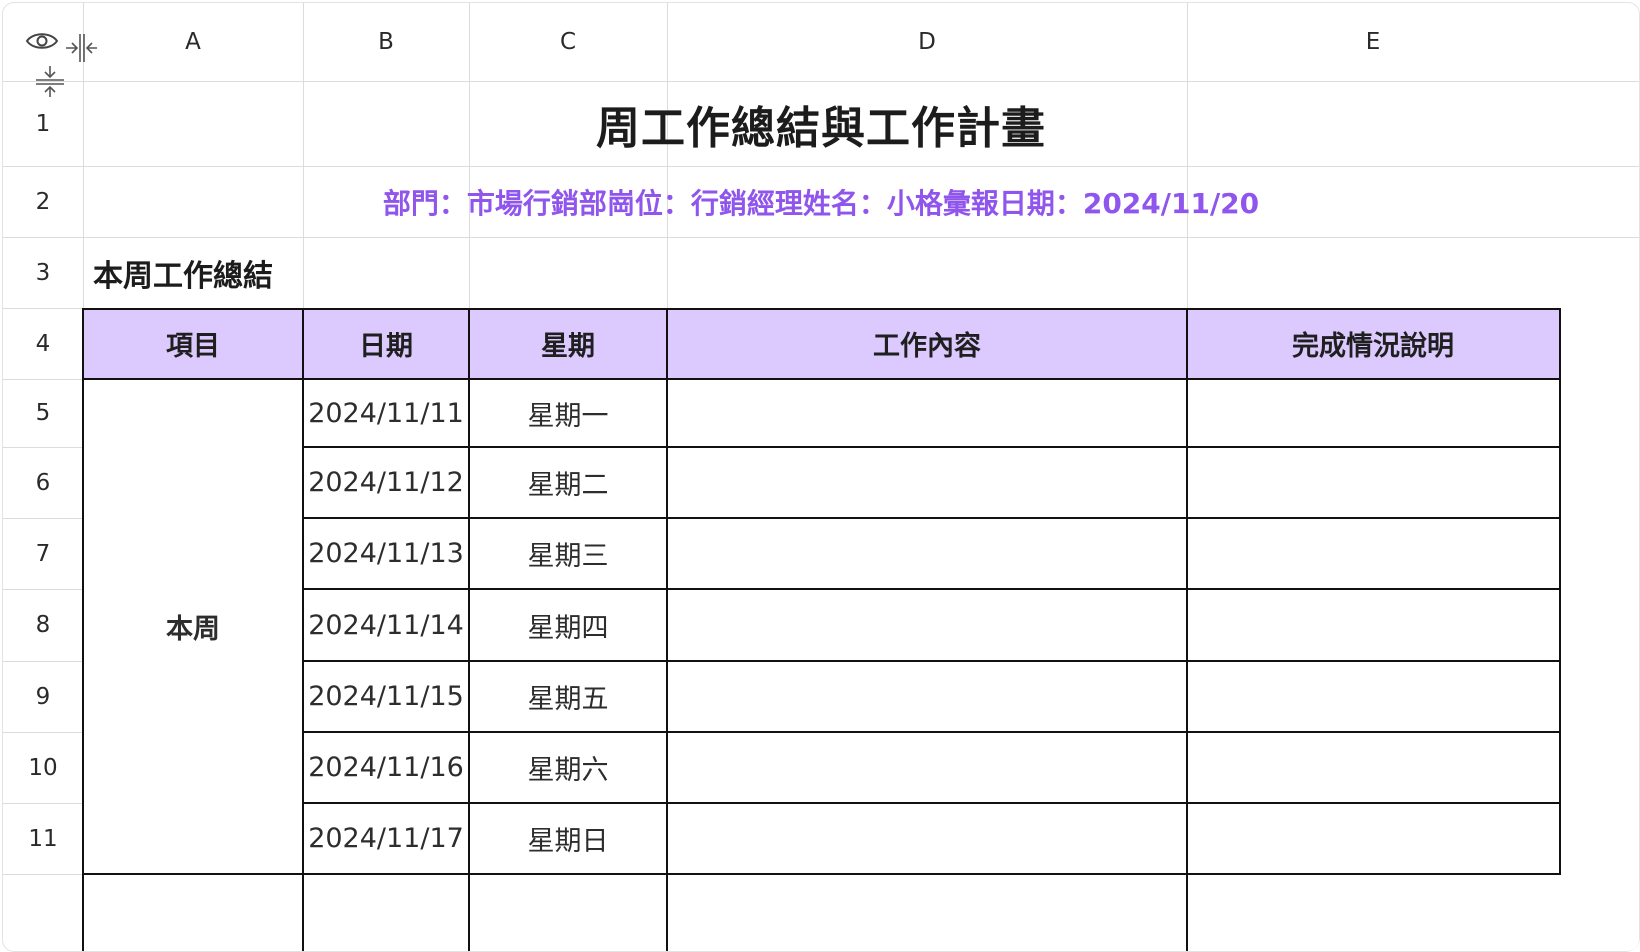  Describe the element at coordinates (43, 482) in the screenshot. I see `row-header-6: 6` at that location.